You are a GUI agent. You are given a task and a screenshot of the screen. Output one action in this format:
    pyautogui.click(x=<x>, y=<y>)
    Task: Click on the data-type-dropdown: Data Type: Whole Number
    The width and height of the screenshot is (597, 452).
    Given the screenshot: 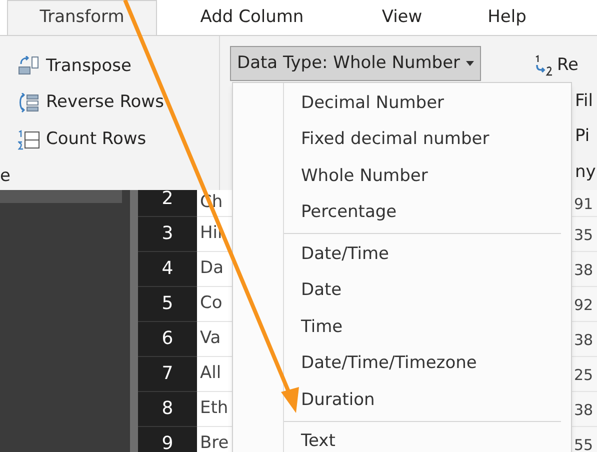 What is the action you would take?
    pyautogui.click(x=356, y=63)
    